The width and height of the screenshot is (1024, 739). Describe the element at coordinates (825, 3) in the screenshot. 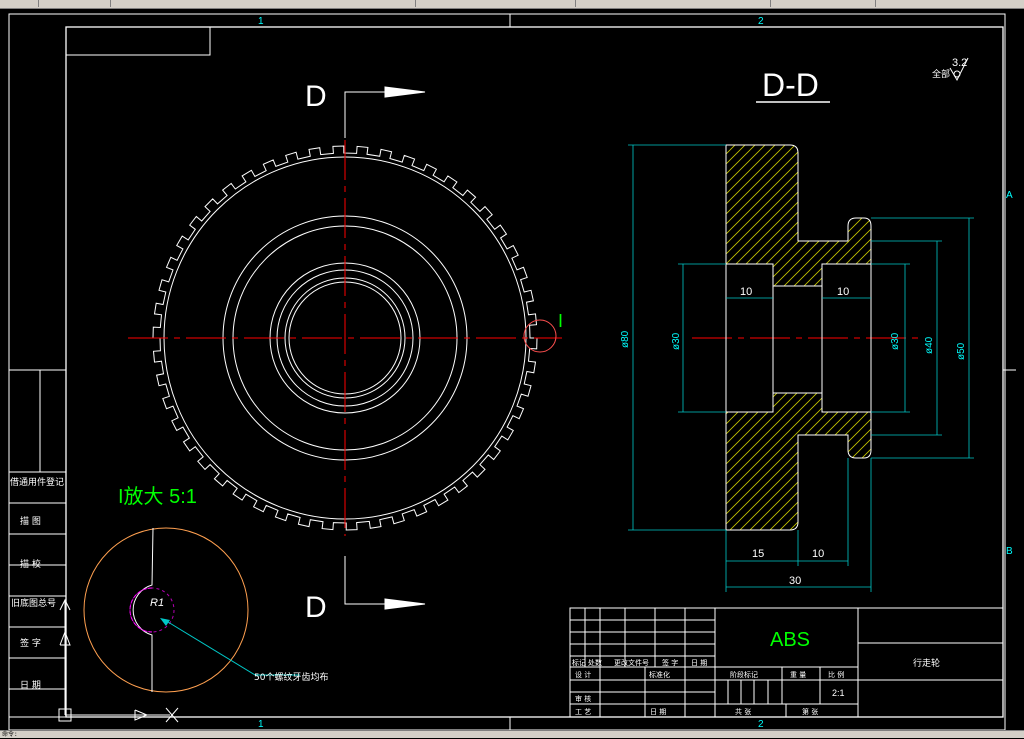

I see `lineweight-dropdown` at that location.